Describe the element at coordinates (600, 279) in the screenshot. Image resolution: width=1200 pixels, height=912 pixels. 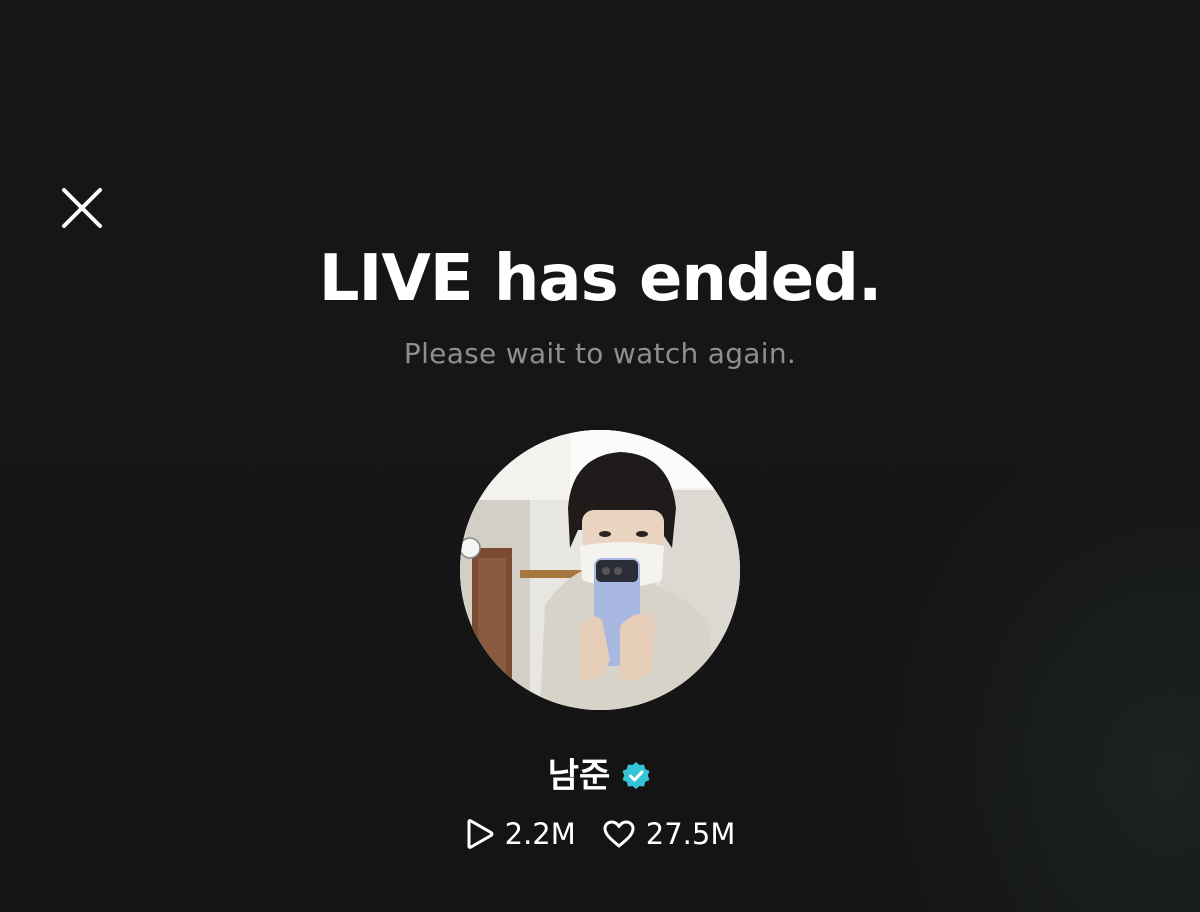
I see `page-title: LIVE has ended.` at that location.